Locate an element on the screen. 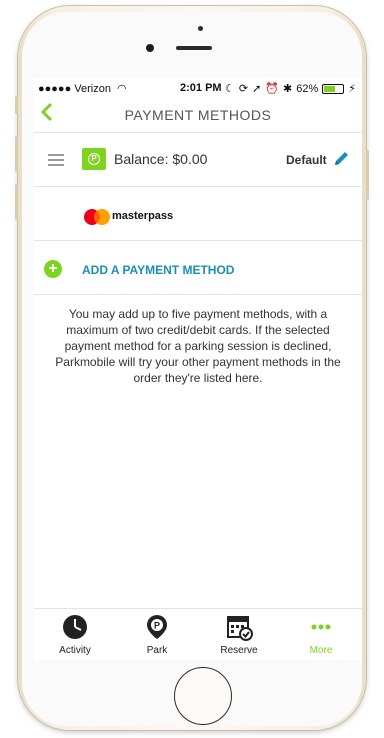  edit-pencil-icon is located at coordinates (341, 161).